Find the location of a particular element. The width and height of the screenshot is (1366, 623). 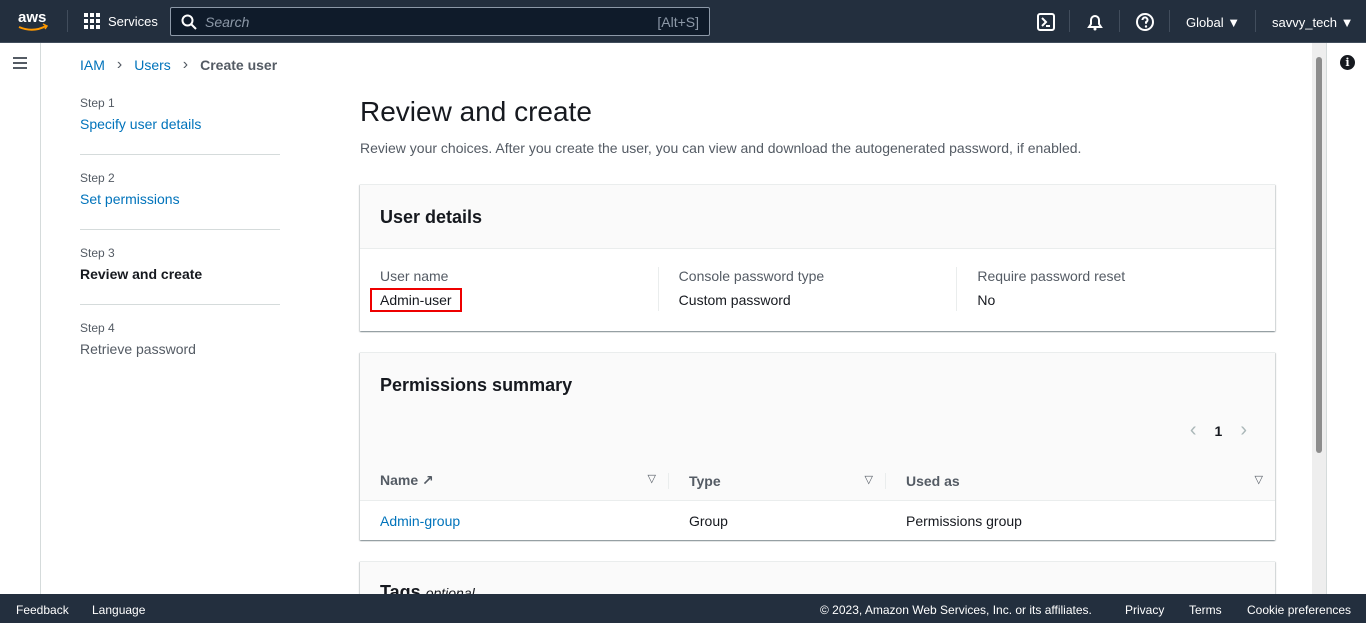

step-number: Step 3 is located at coordinates (97, 253).